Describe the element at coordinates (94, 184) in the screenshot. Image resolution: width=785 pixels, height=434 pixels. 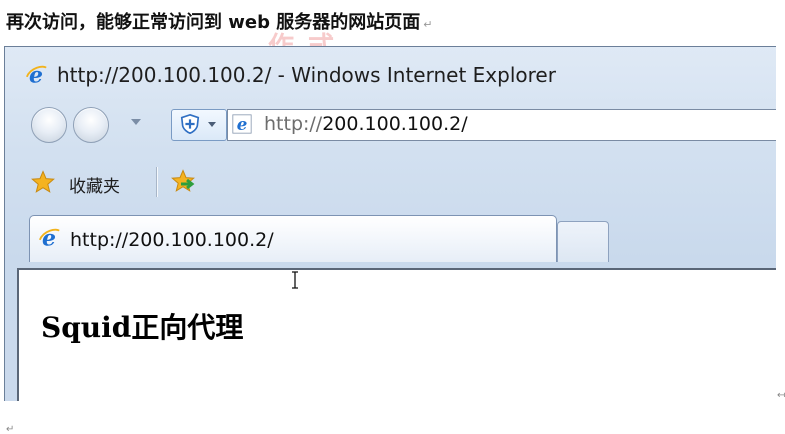
I see `favorites-button: 收藏夹` at that location.